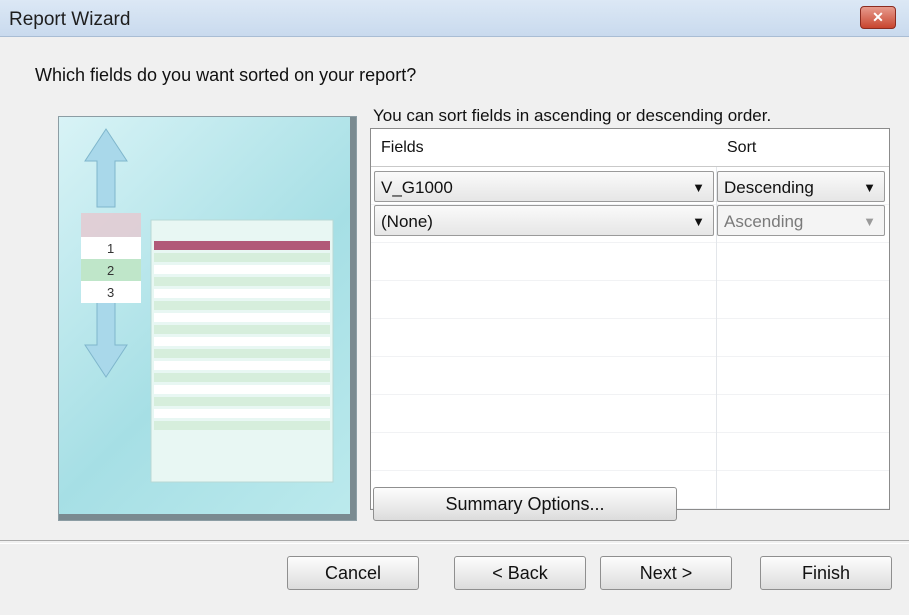  I want to click on close-button: ✕, so click(878, 17).